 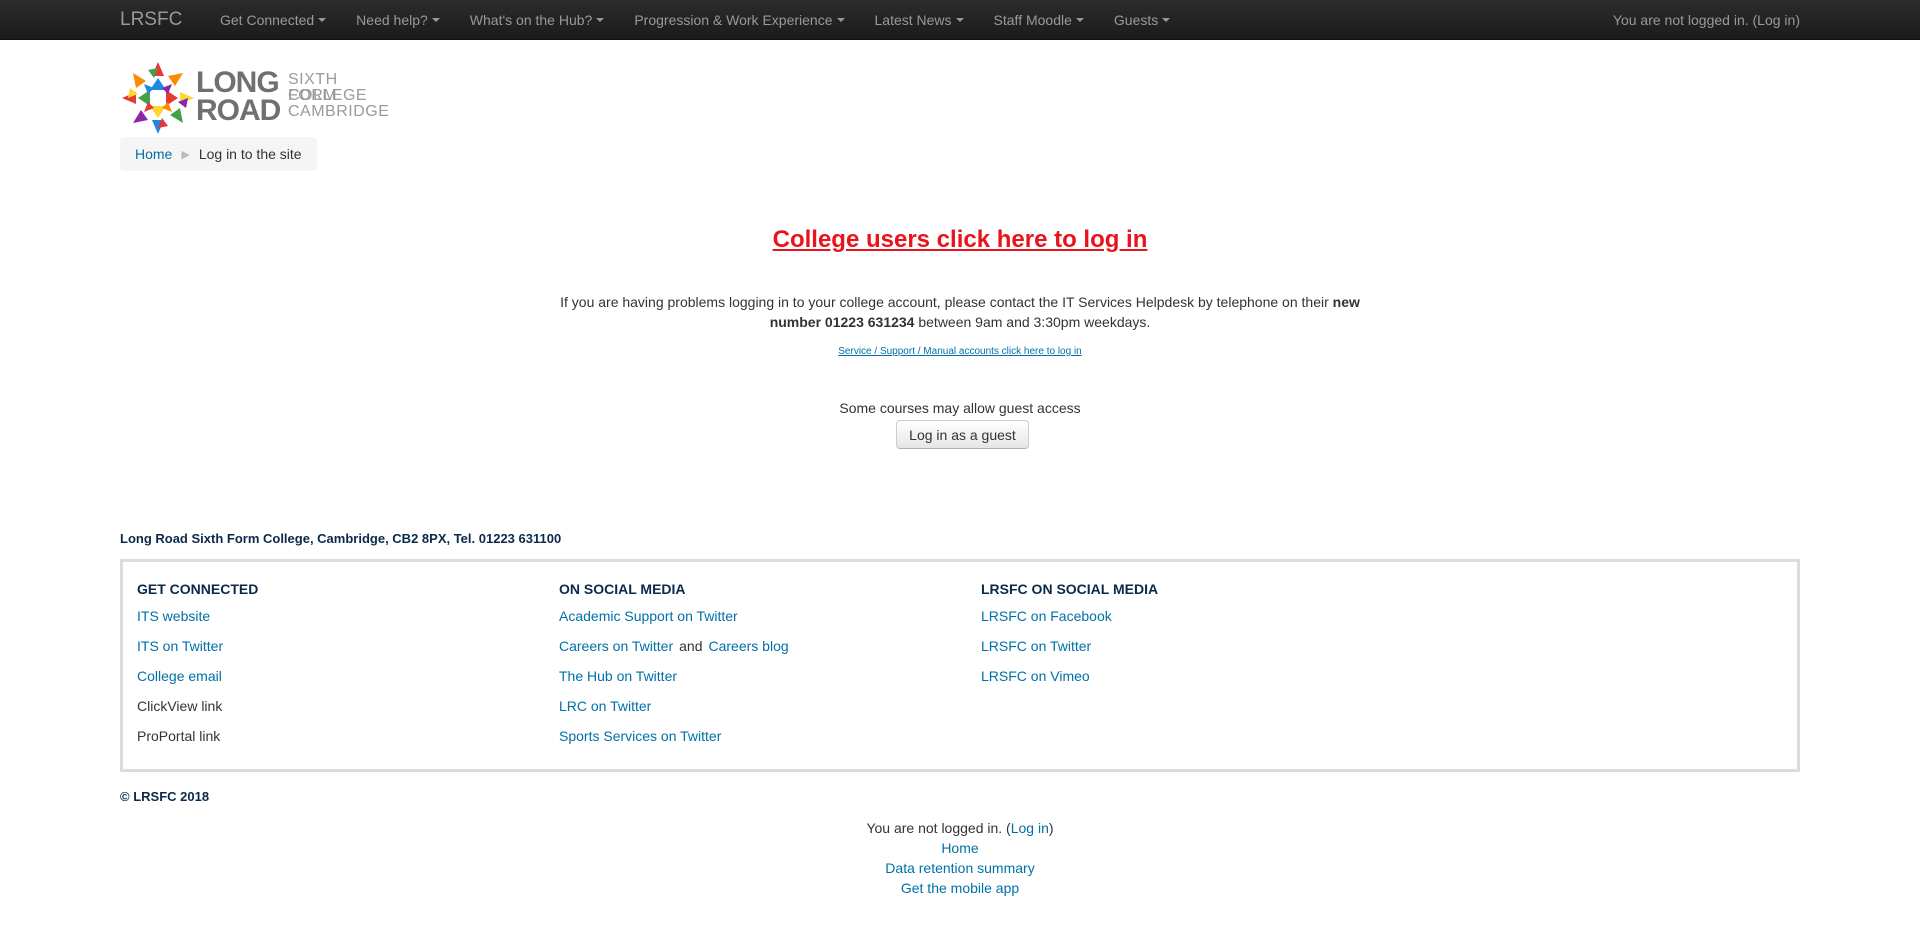 What do you see at coordinates (622, 589) in the screenshot?
I see `footer-heading: ON SOCIAL MEDIA` at bounding box center [622, 589].